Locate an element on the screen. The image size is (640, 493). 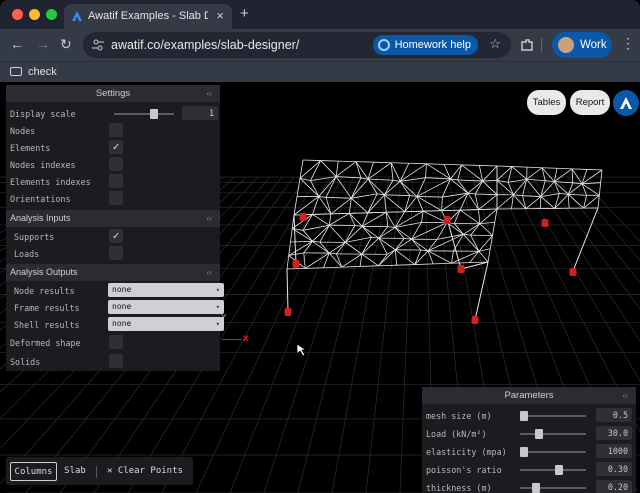
bookmark-folder-check: check is located at coordinates (33, 72).